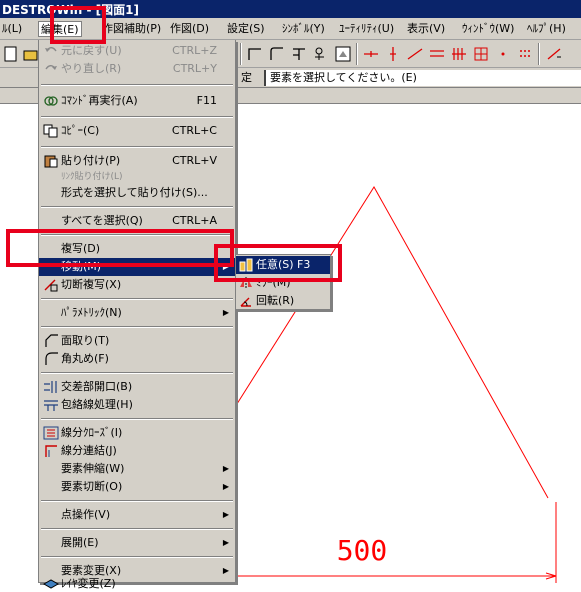 The image size is (581, 592). Describe the element at coordinates (99, 100) in the screenshot. I see `menu-item-label: ｺﾏﾝﾄﾞ再実行(A)` at that location.